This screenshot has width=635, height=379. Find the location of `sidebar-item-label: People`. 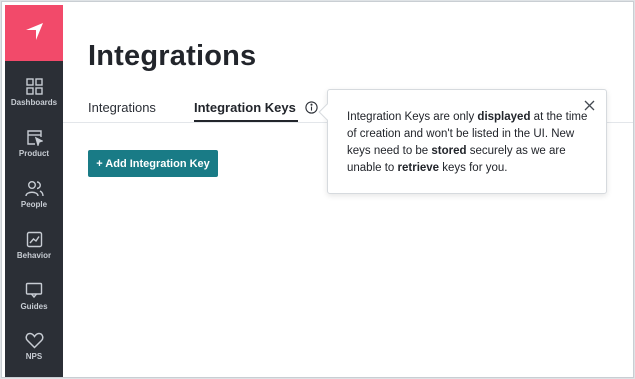

sidebar-item-label: People is located at coordinates (34, 204).